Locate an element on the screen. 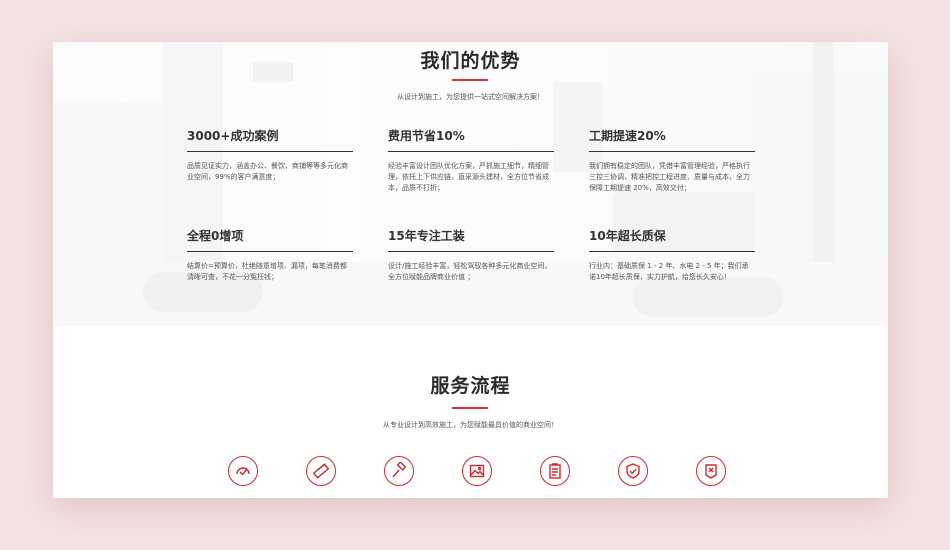 This screenshot has width=950, height=550. advantage-title: 费用节省10% is located at coordinates (426, 136).